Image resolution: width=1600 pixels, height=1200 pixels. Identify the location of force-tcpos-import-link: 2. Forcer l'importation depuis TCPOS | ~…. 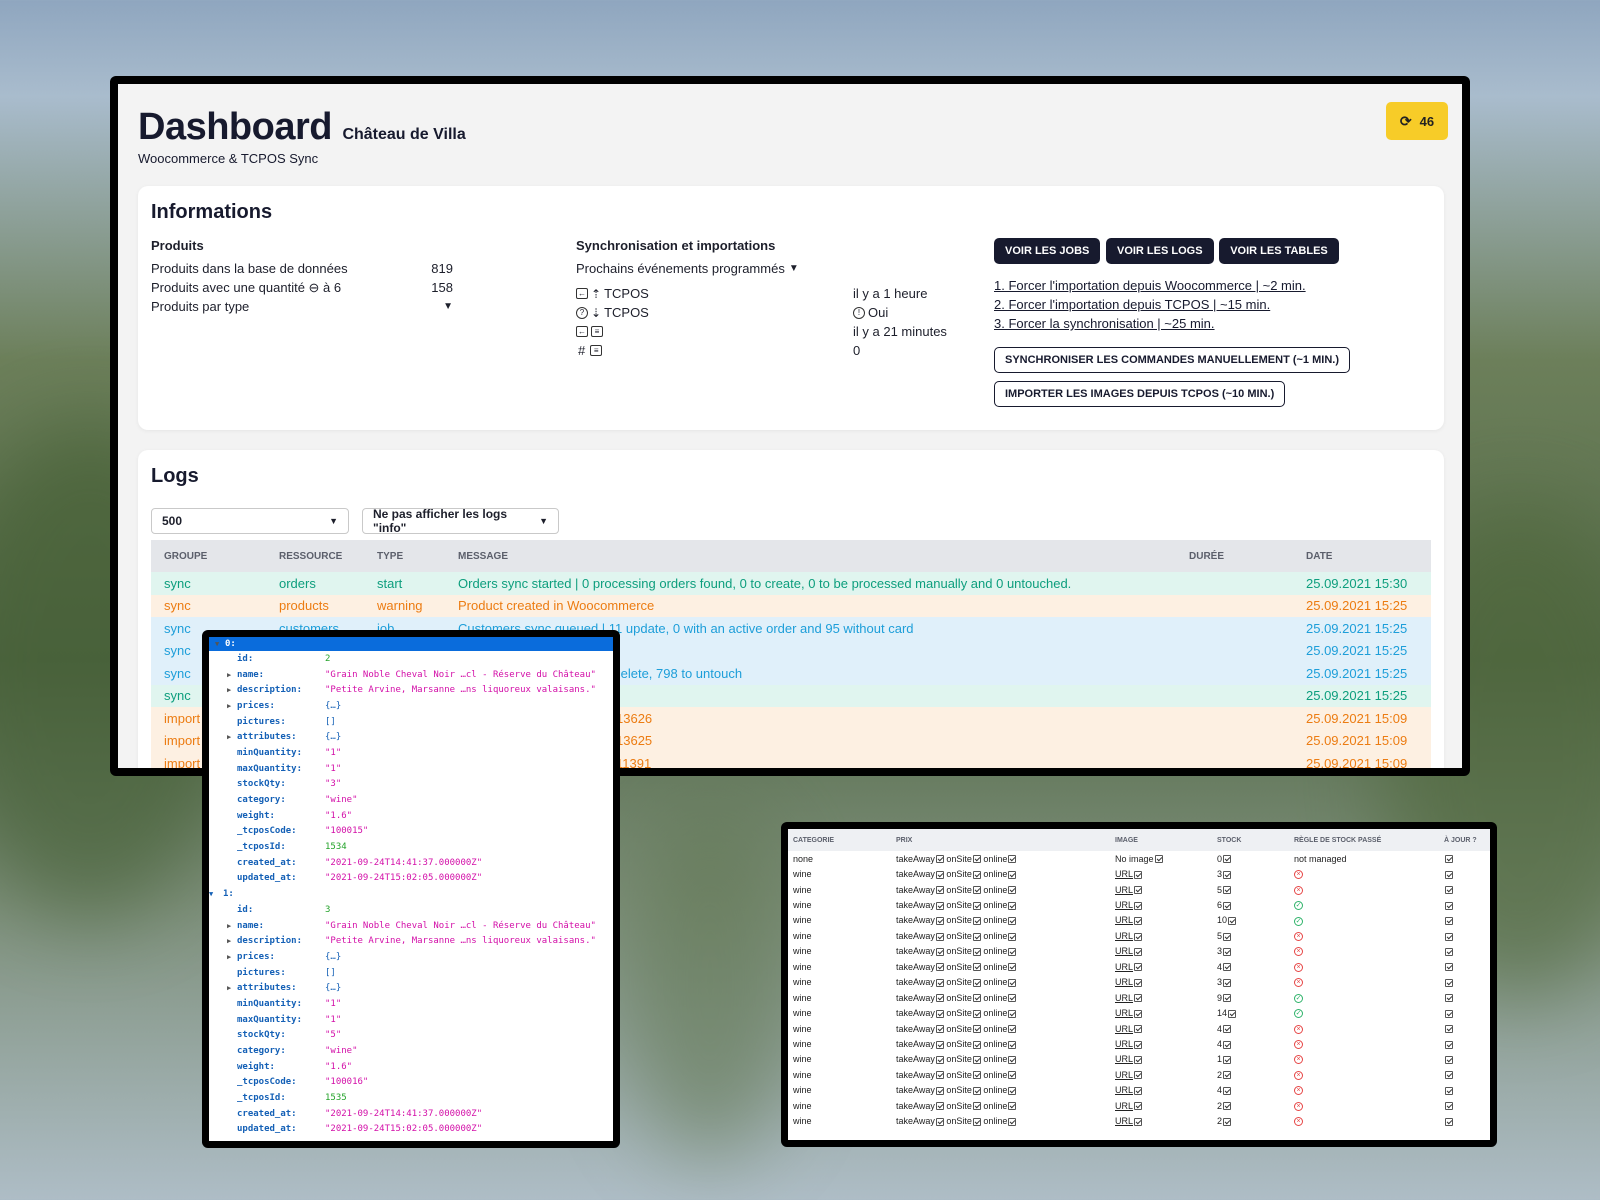
(1214, 306).